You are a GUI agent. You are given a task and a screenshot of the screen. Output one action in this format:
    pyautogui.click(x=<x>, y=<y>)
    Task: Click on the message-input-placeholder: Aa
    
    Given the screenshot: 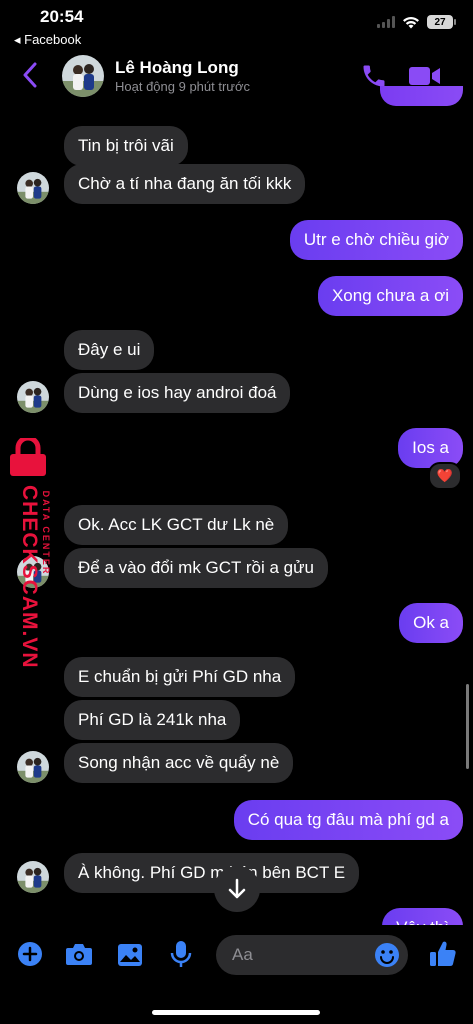 What is the action you would take?
    pyautogui.click(x=242, y=954)
    